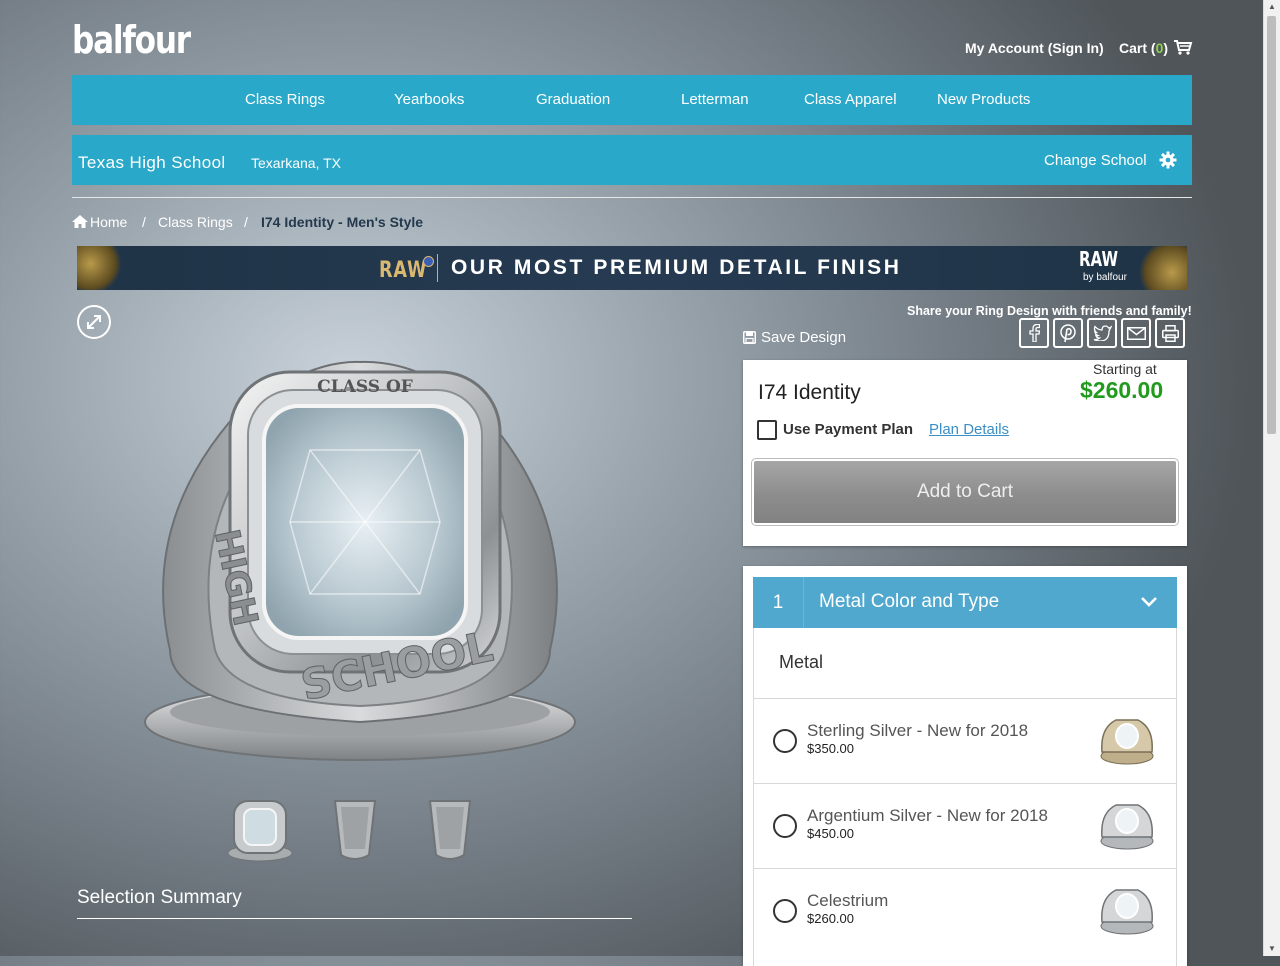  Describe the element at coordinates (1099, 259) in the screenshot. I see `banner-brand-raw: RAW` at that location.